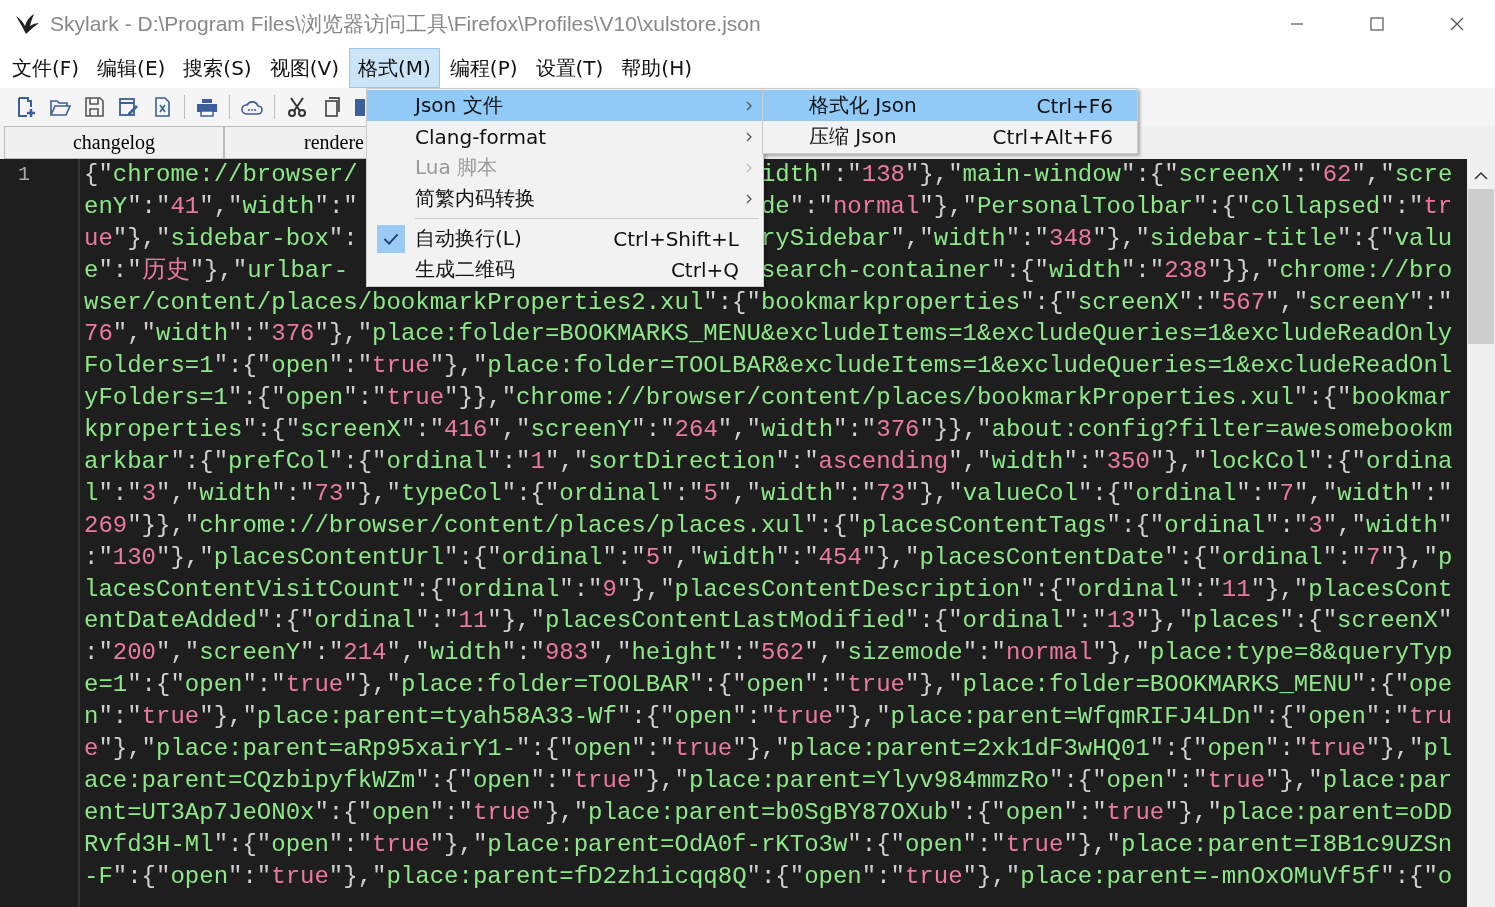 This screenshot has height=907, width=1495. Describe the element at coordinates (768, 398) in the screenshot. I see `code-text: yFolders=1":{"open":"true"}},"chrome://browser/content/places/bookmarkProperties.xul":{"bookmar` at that location.